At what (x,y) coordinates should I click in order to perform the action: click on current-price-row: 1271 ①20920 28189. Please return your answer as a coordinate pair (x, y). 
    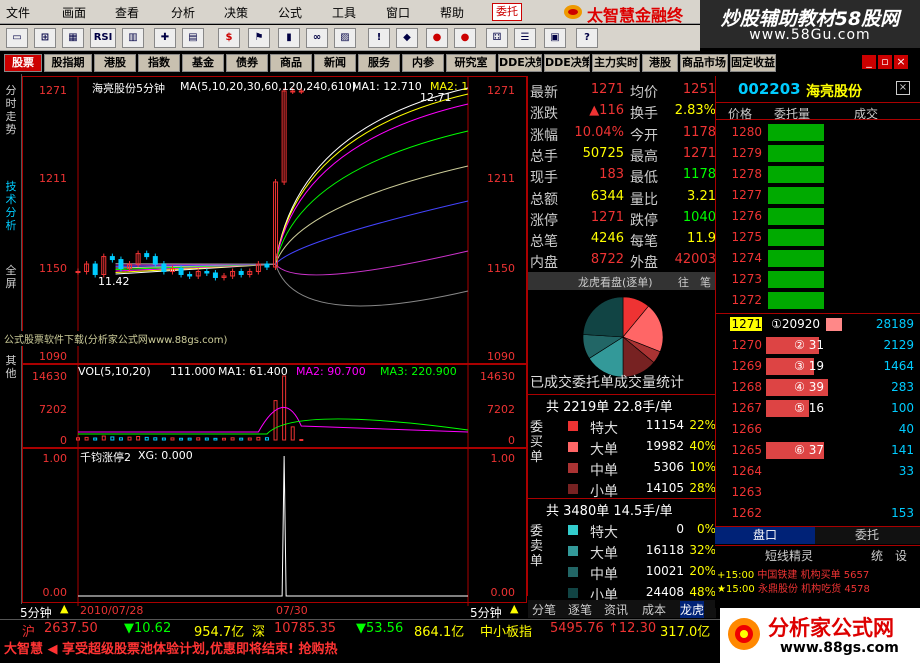
    Looking at the image, I should click on (818, 323).